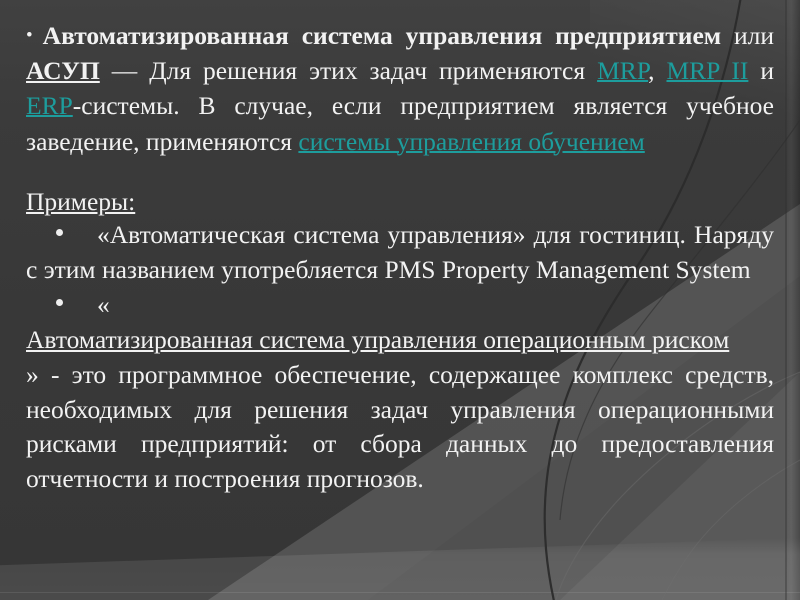 The width and height of the screenshot is (800, 600). What do you see at coordinates (471, 141) in the screenshot?
I see `link-learning-management-systems: системы управления обучением` at bounding box center [471, 141].